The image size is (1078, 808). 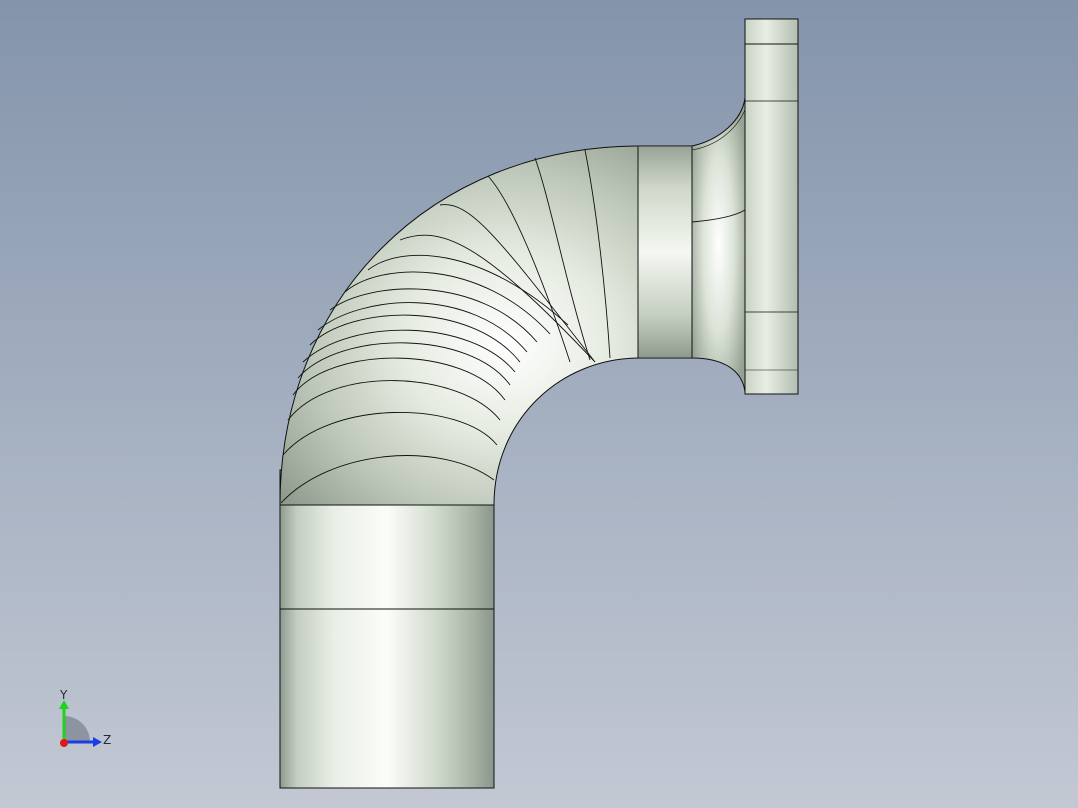 I want to click on vertical-pipe-segment, so click(x=387, y=629).